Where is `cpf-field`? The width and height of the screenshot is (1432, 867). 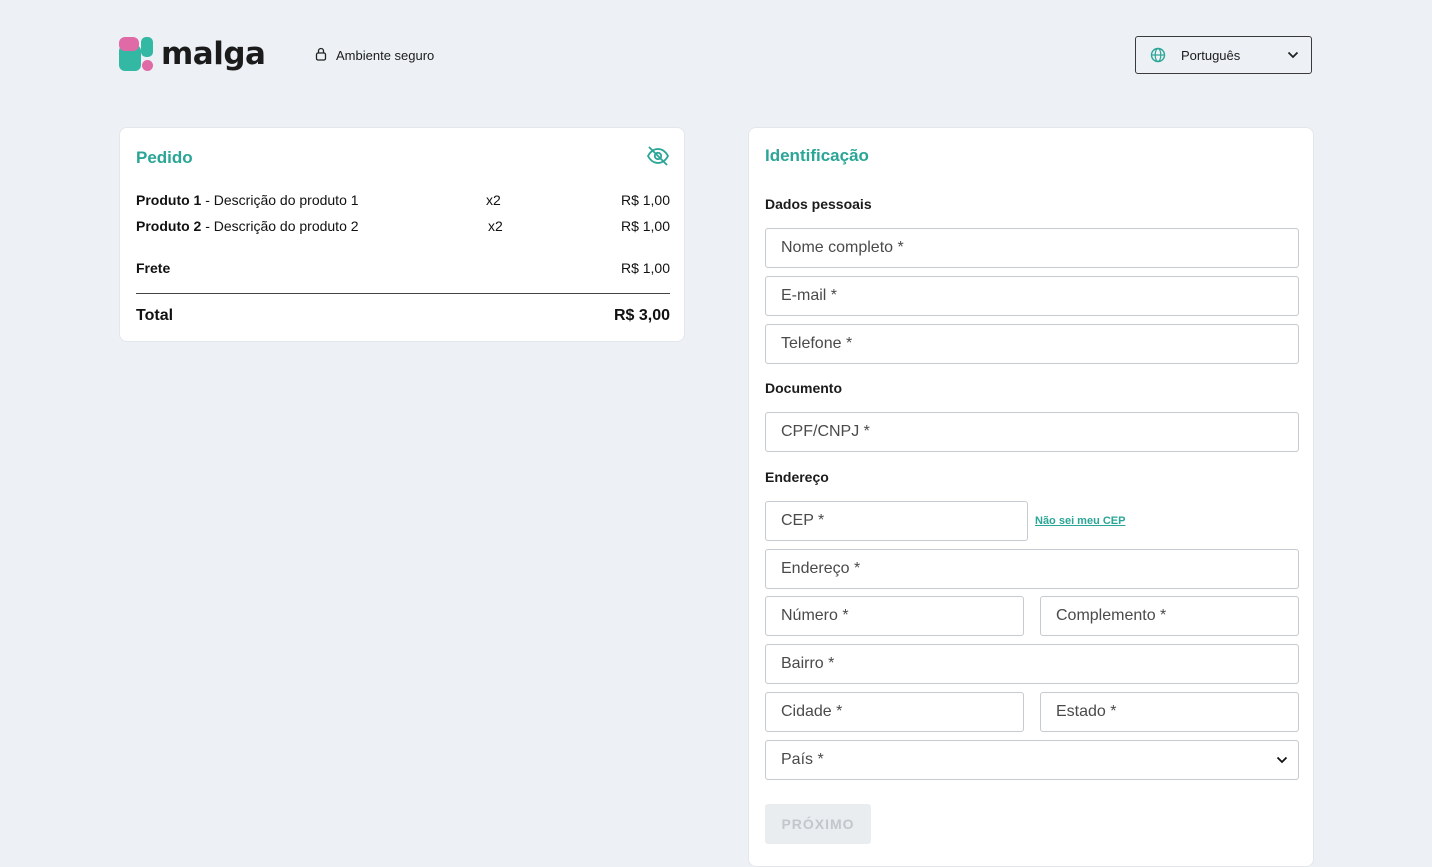 cpf-field is located at coordinates (1032, 432).